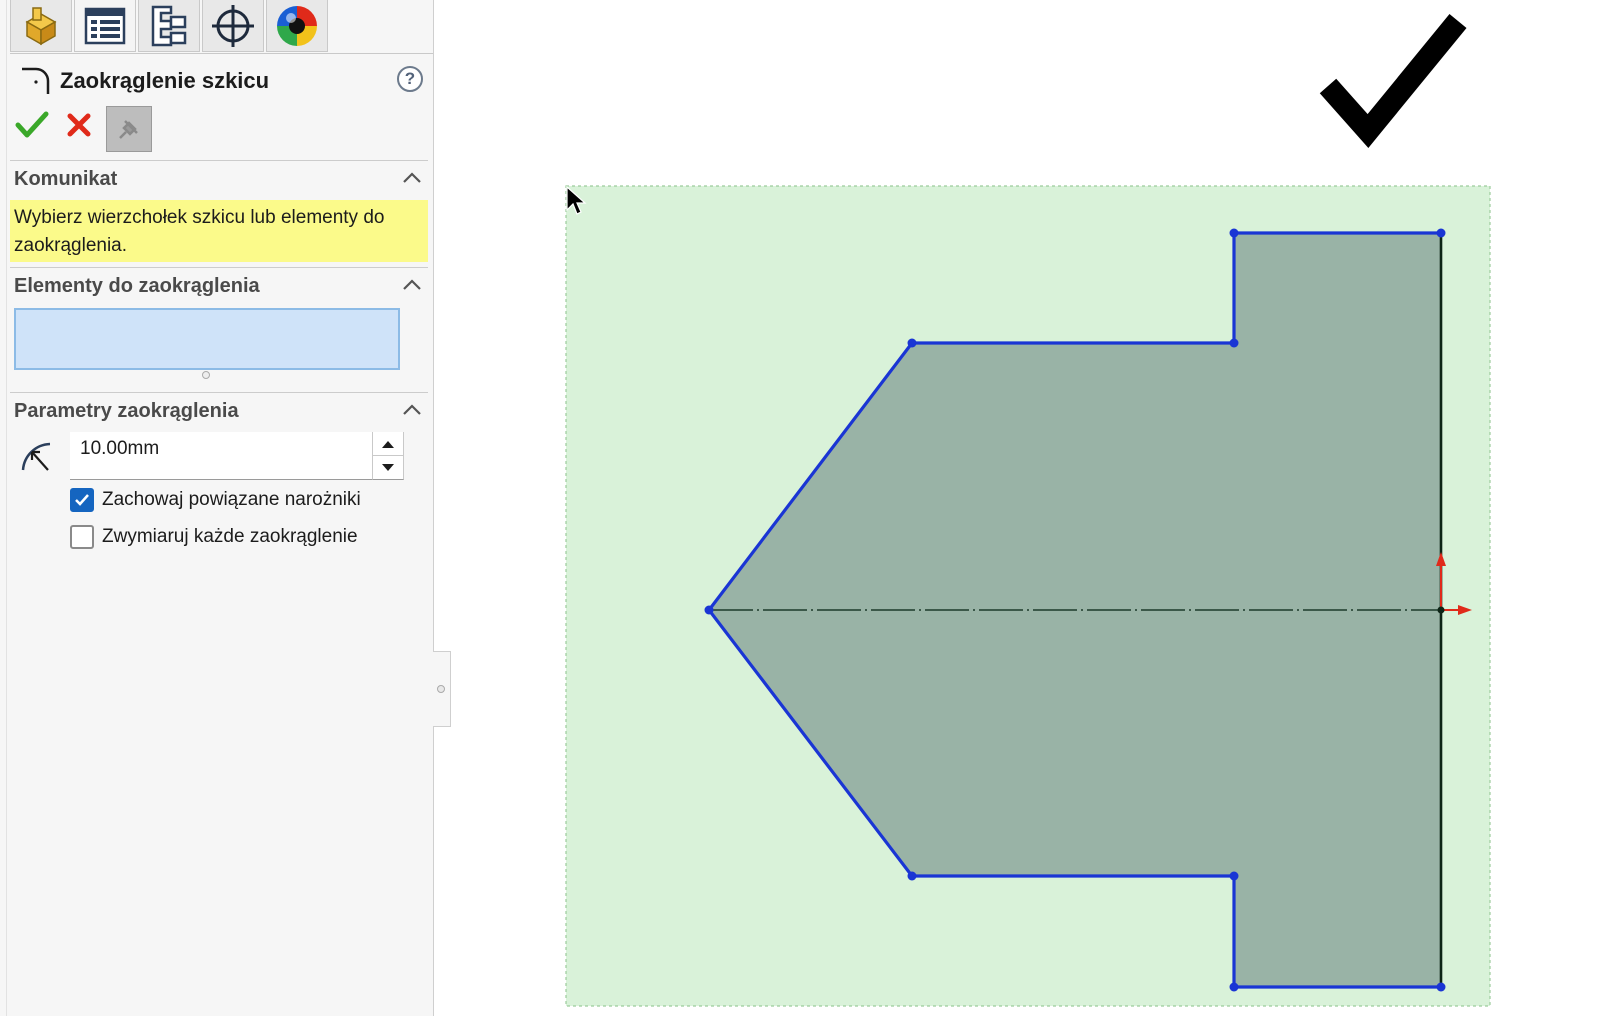 This screenshot has height=1016, width=1600. I want to click on mouse-pointer-icon, so click(576, 200).